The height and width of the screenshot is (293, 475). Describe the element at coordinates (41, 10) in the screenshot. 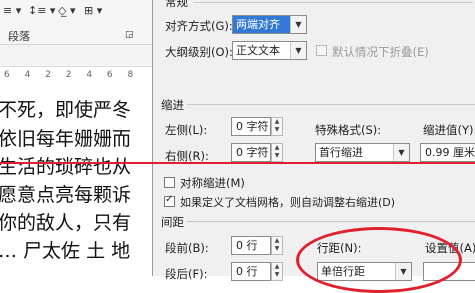

I see `line-spacing-icon: ↕≡ ▾` at that location.